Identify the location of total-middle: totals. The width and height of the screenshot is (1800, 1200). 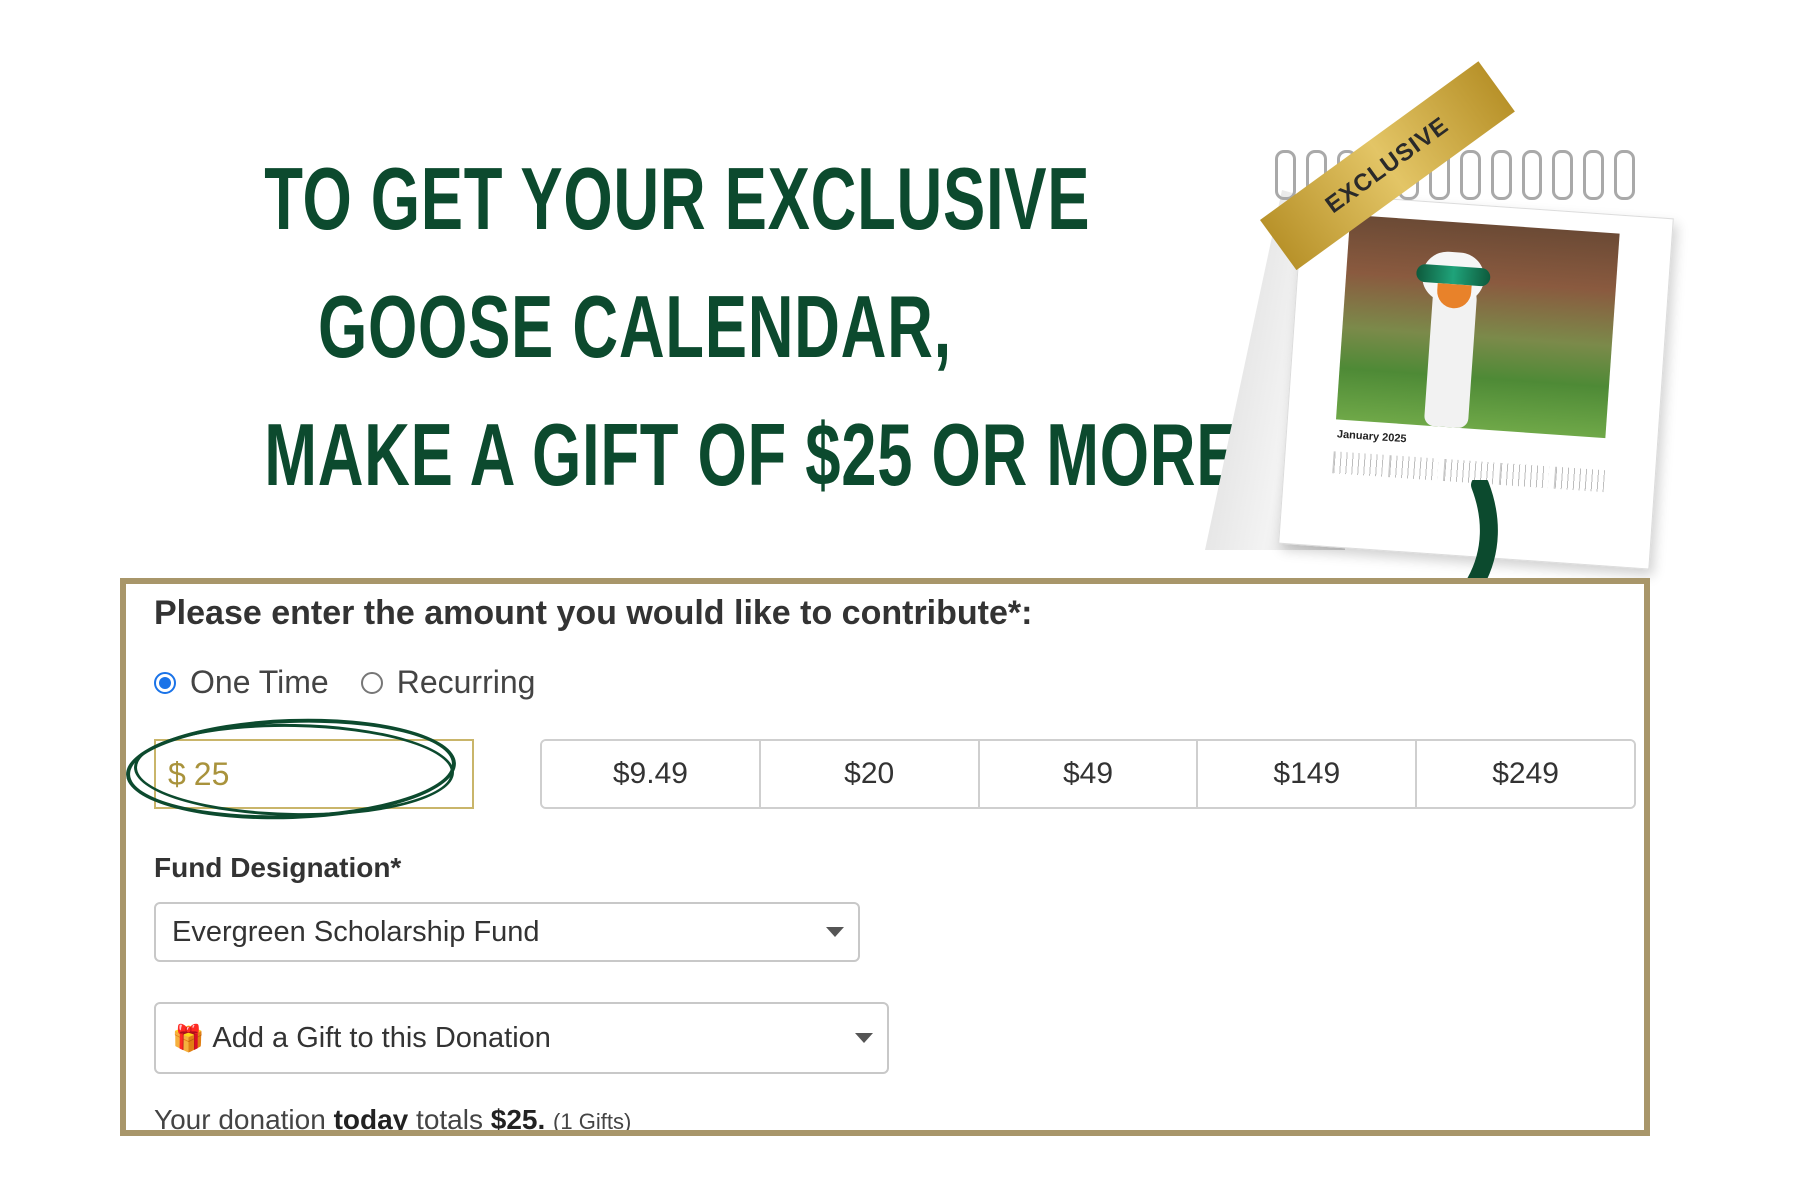
(449, 1119).